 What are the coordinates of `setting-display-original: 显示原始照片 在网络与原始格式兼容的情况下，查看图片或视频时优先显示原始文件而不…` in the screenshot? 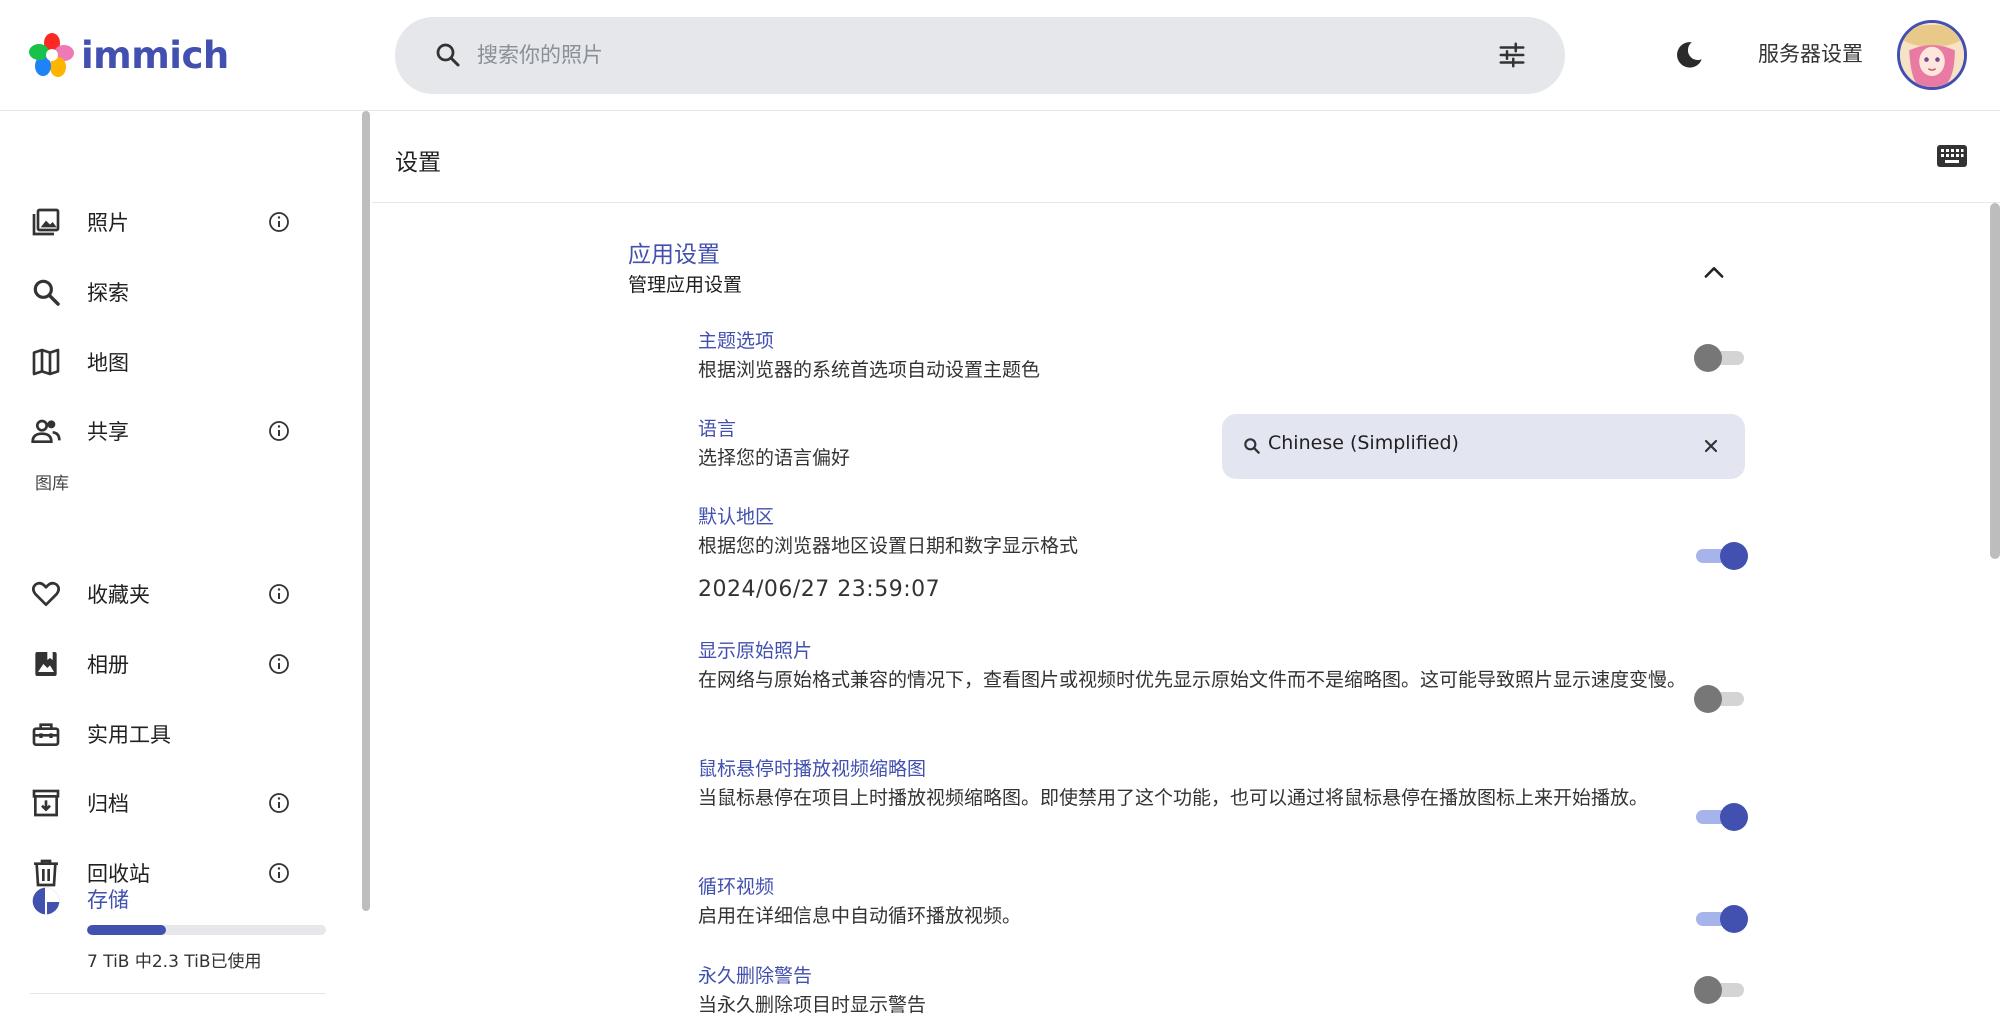 It's located at (1198, 665).